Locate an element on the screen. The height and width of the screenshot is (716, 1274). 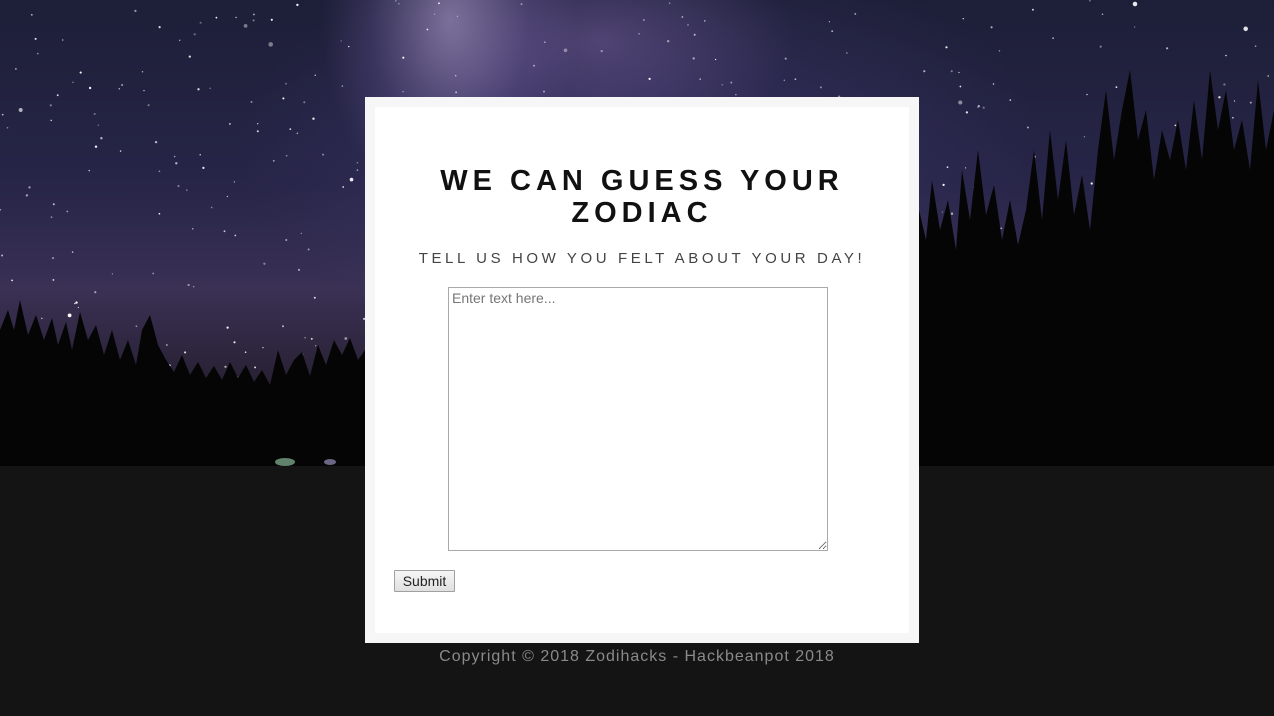
page-subtitle: TELL US HOW YOU FELT ABOUT YOUR DAY! is located at coordinates (642, 258).